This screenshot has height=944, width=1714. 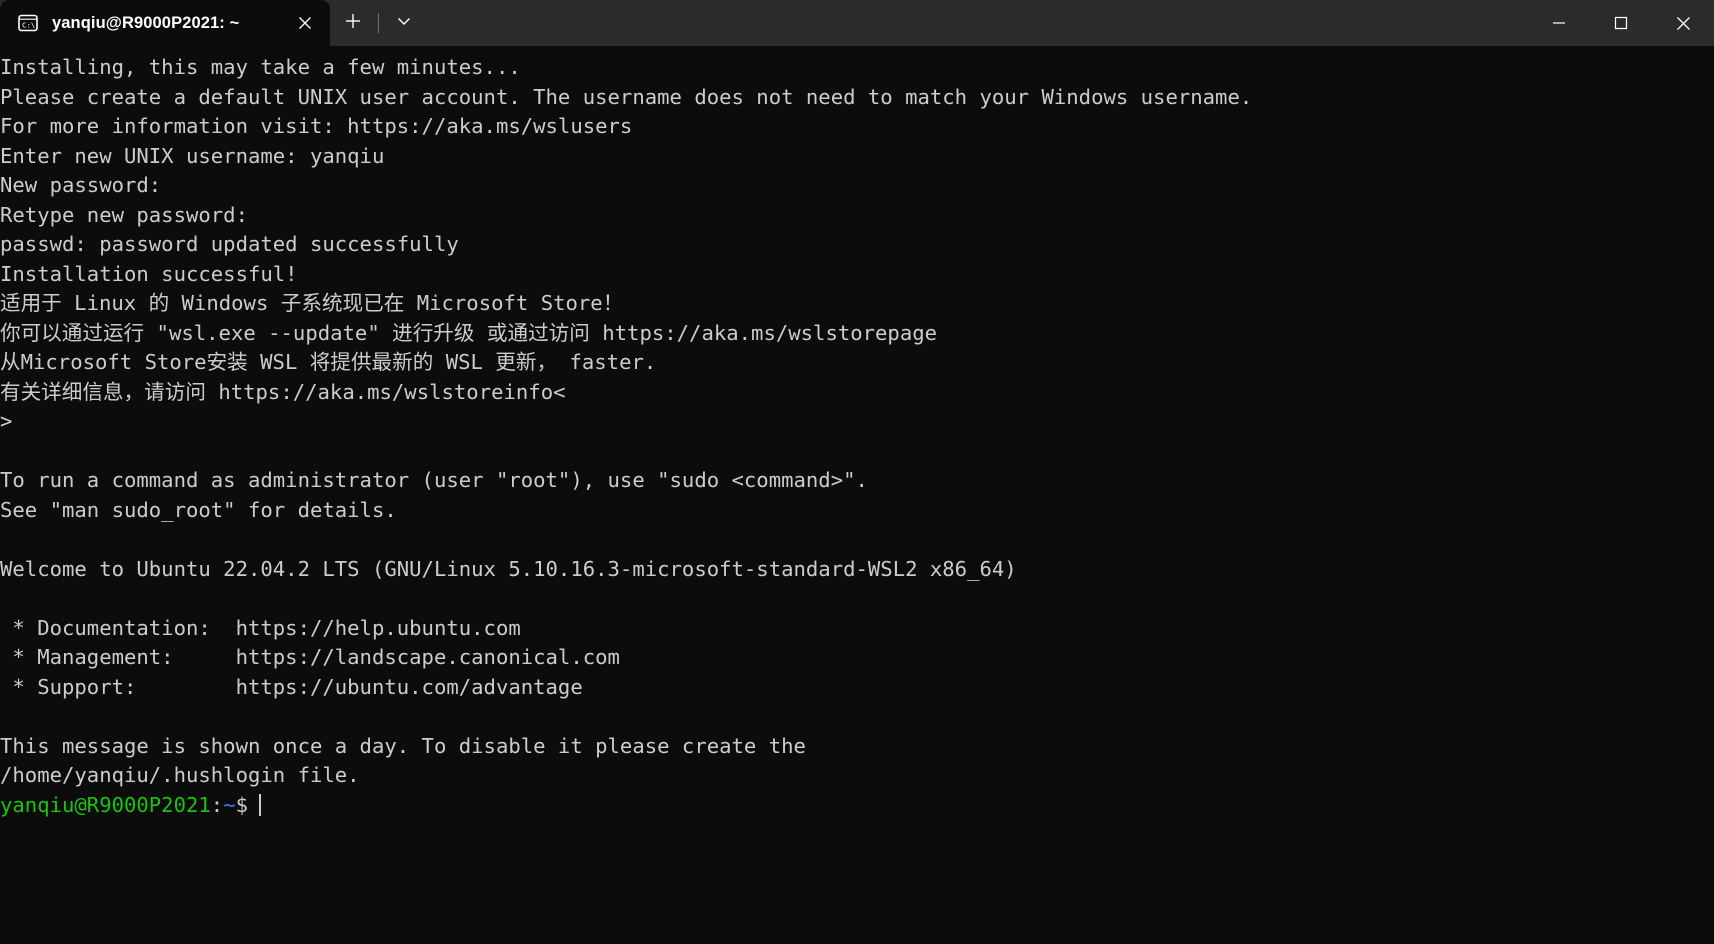 What do you see at coordinates (977, 23) in the screenshot?
I see `window-drag-region` at bounding box center [977, 23].